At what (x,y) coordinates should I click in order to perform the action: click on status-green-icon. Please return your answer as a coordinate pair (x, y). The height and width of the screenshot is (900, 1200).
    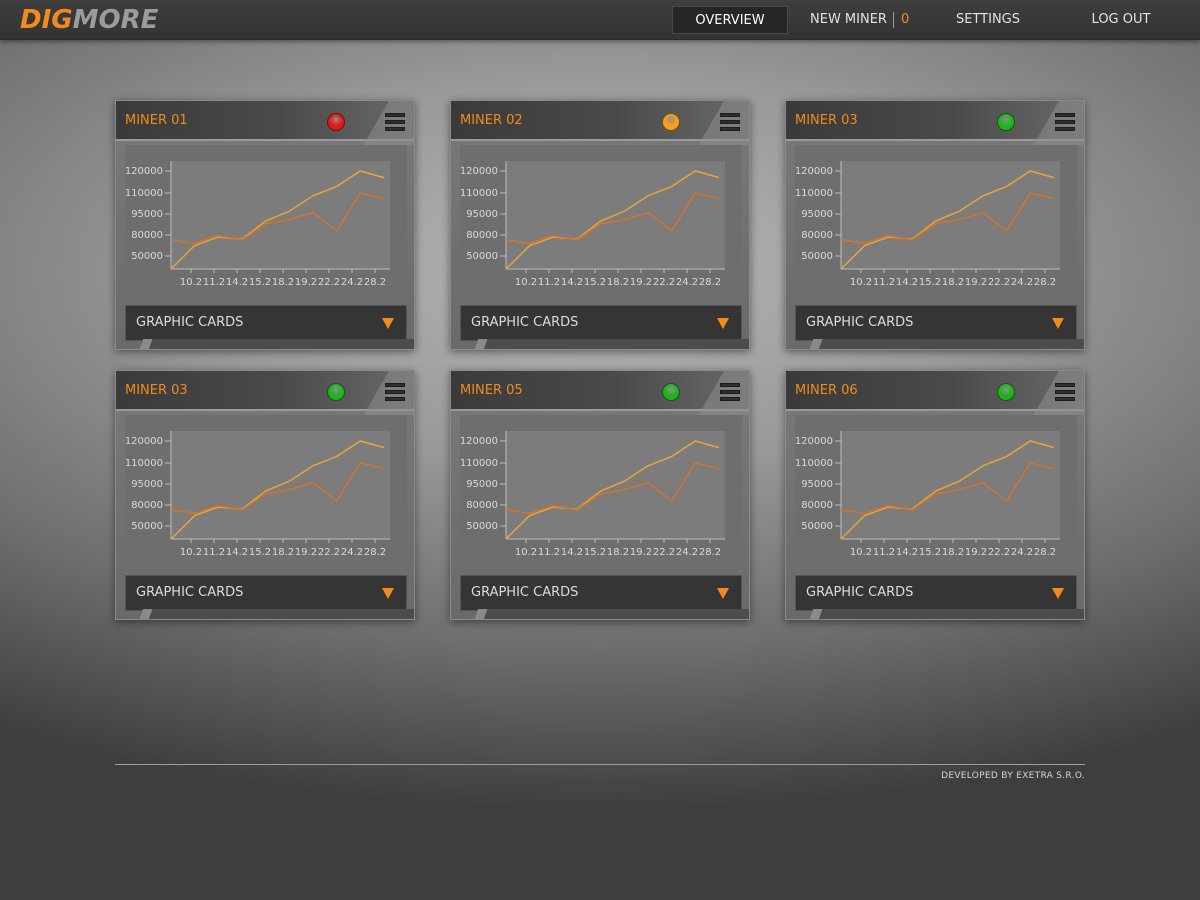
    Looking at the image, I should click on (1006, 122).